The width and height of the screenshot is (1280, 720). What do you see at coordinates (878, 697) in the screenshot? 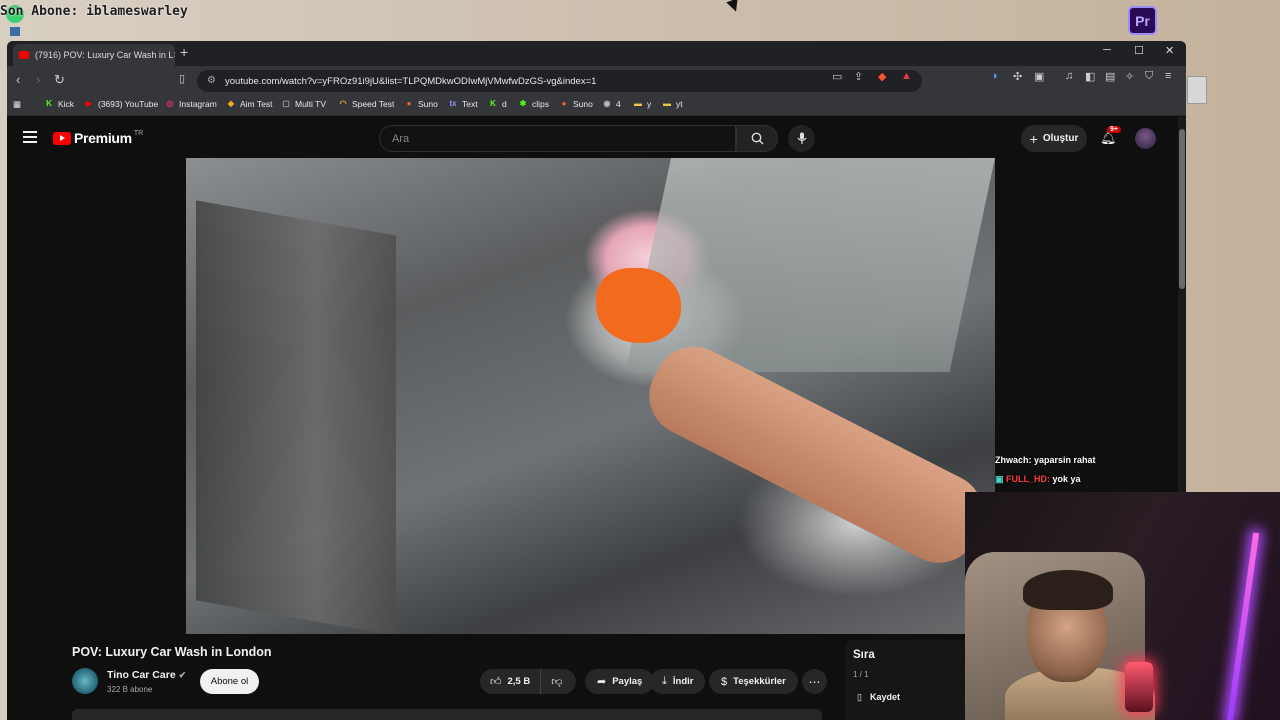
I see `queue-save-button: ▯ Kaydet` at bounding box center [878, 697].